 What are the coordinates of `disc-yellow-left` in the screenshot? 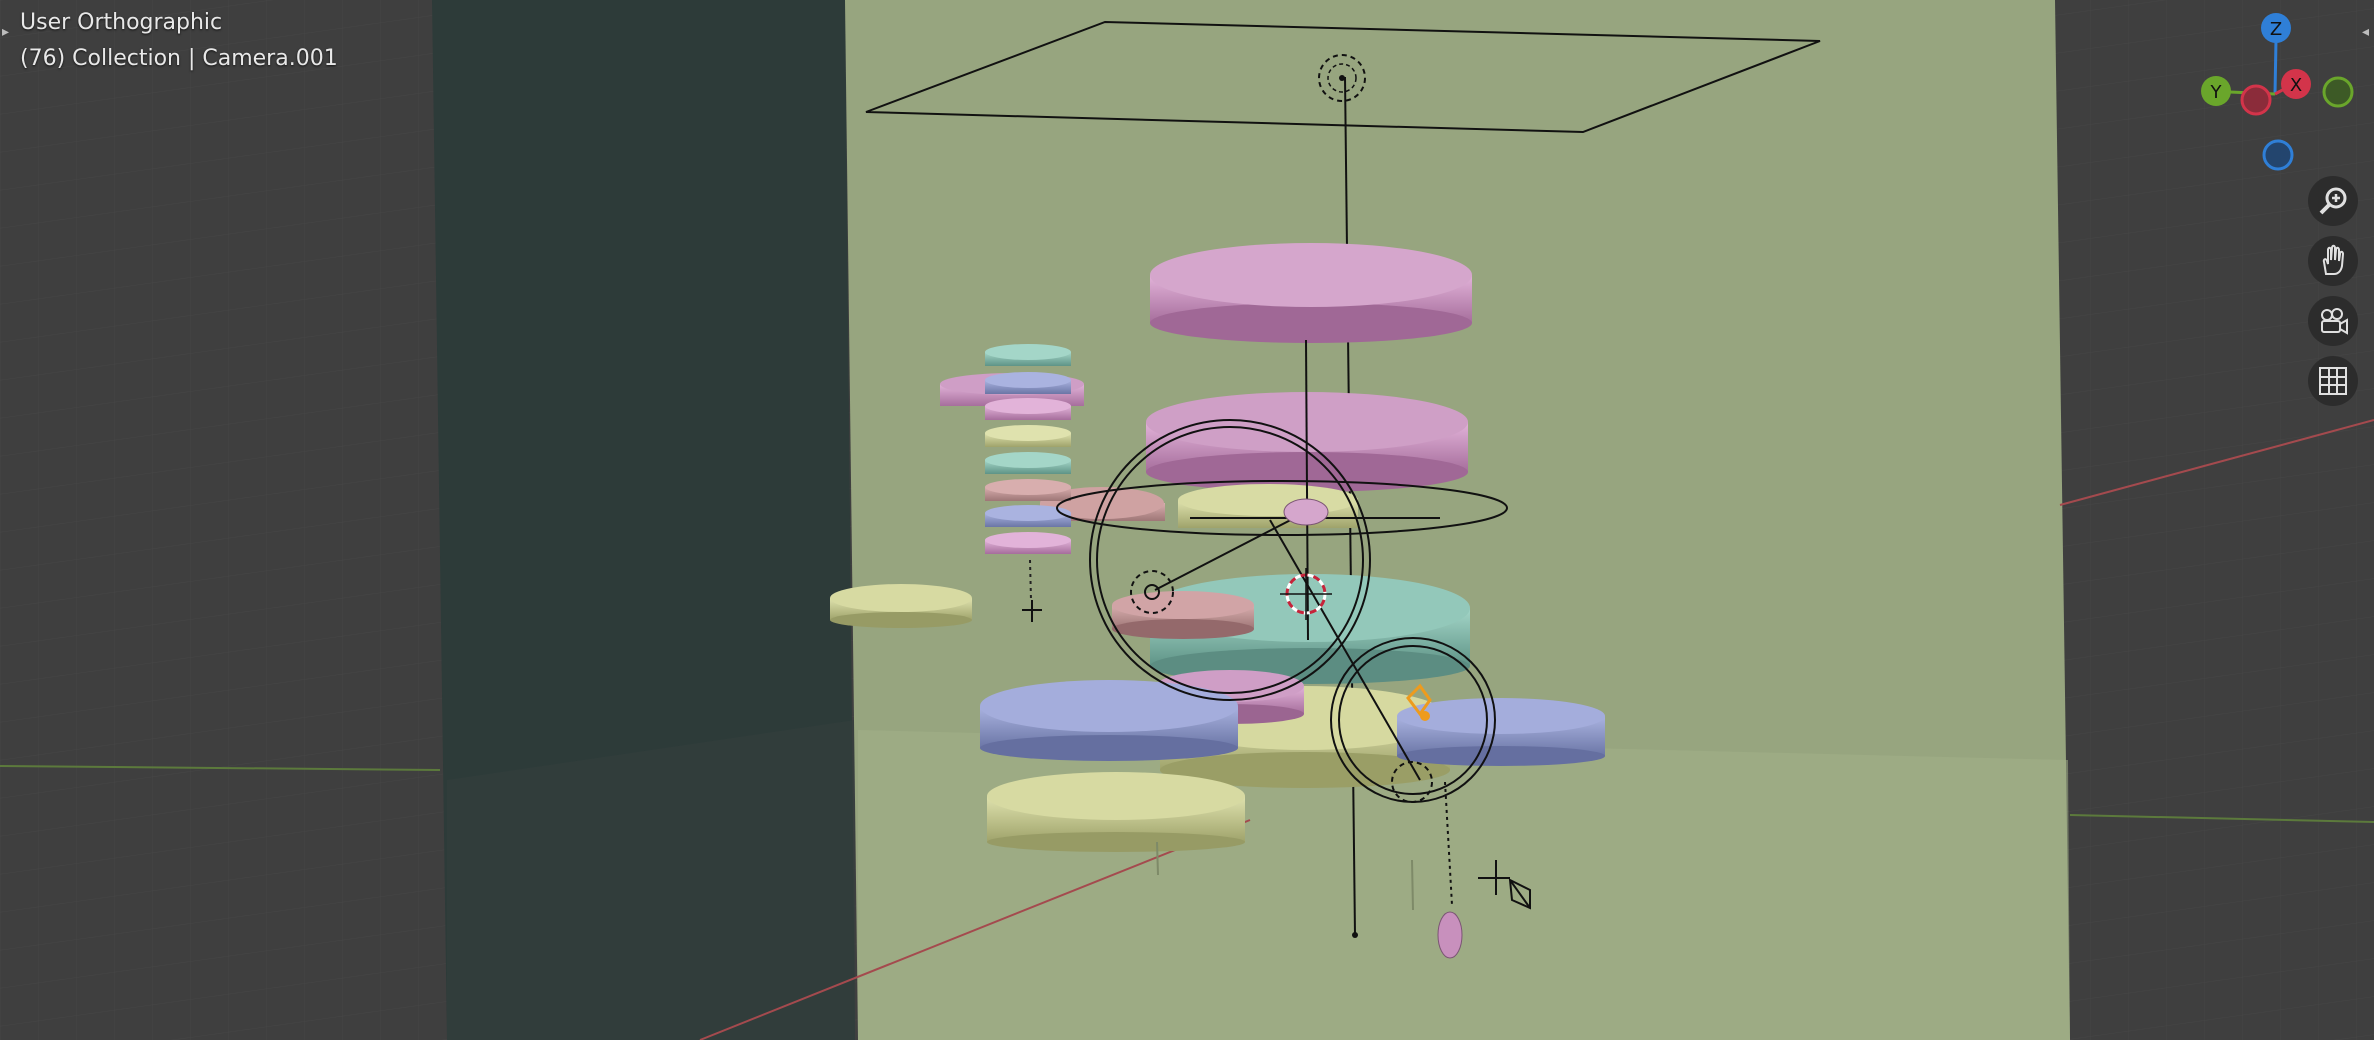 It's located at (1116, 812).